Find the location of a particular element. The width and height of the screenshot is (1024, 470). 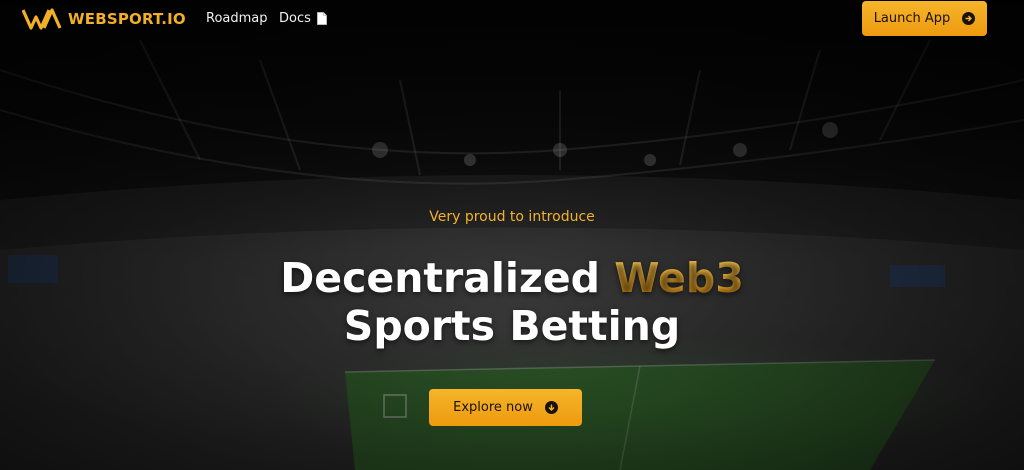

headline-part-1: Decentralized is located at coordinates (447, 278).